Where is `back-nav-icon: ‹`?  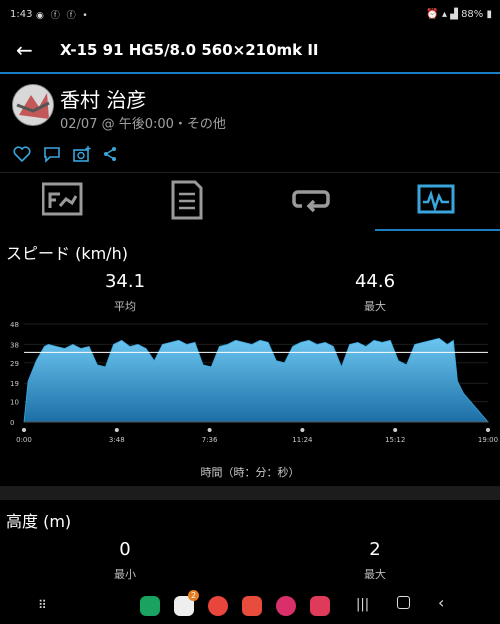
back-nav-icon: ‹ is located at coordinates (441, 602).